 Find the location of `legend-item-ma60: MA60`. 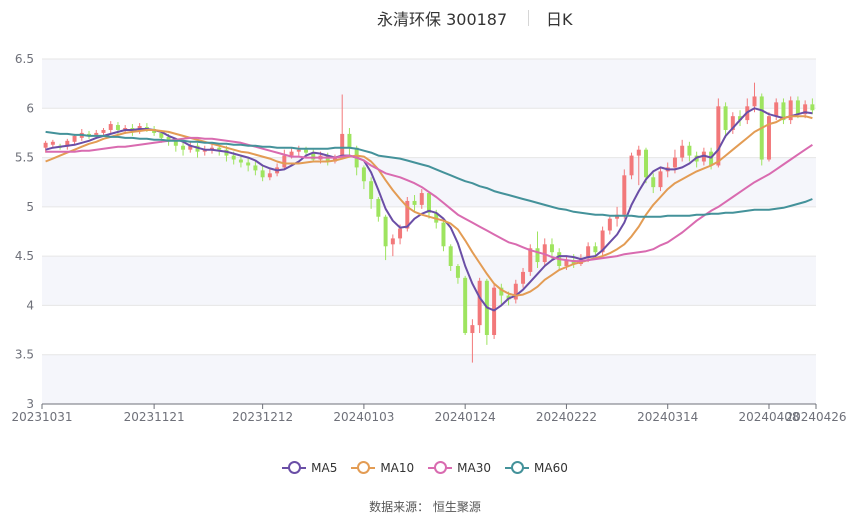

legend-item-ma60: MA60 is located at coordinates (536, 468).